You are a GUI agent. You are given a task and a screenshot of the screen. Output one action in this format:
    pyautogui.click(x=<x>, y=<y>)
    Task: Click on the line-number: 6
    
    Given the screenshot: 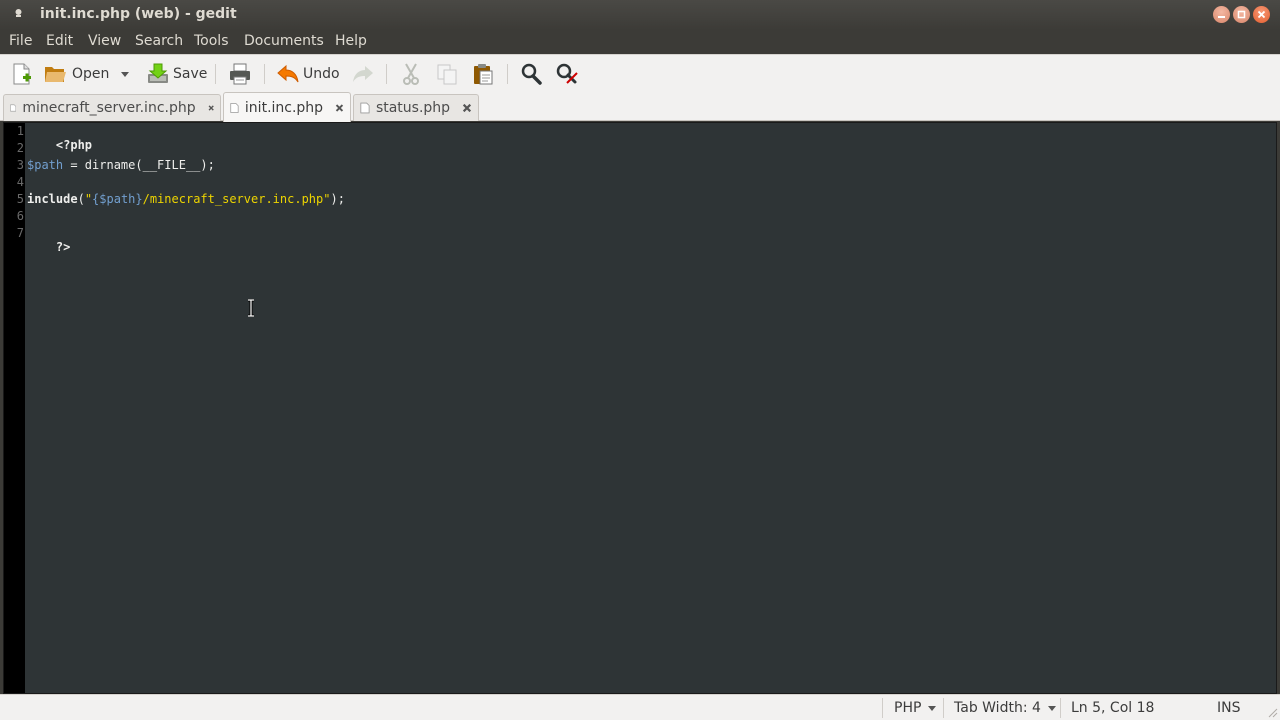 What is the action you would take?
    pyautogui.click(x=20, y=216)
    